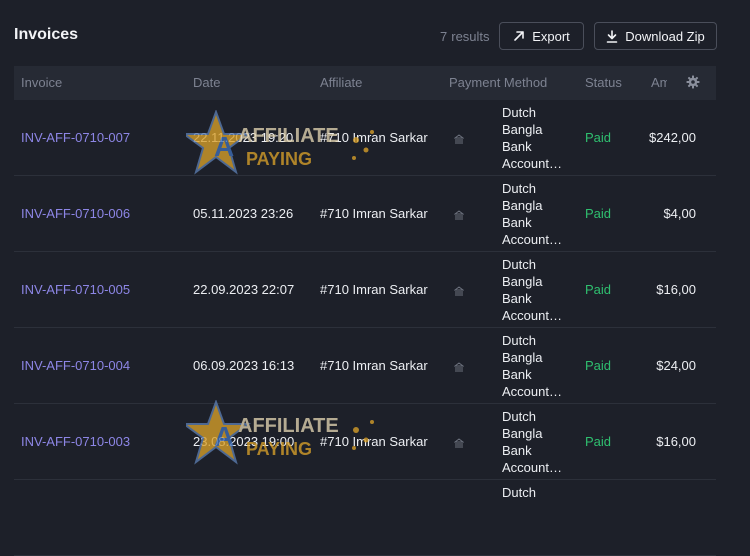 The width and height of the screenshot is (750, 556). I want to click on date-cell: 05.11.2023 23:26, so click(243, 213).